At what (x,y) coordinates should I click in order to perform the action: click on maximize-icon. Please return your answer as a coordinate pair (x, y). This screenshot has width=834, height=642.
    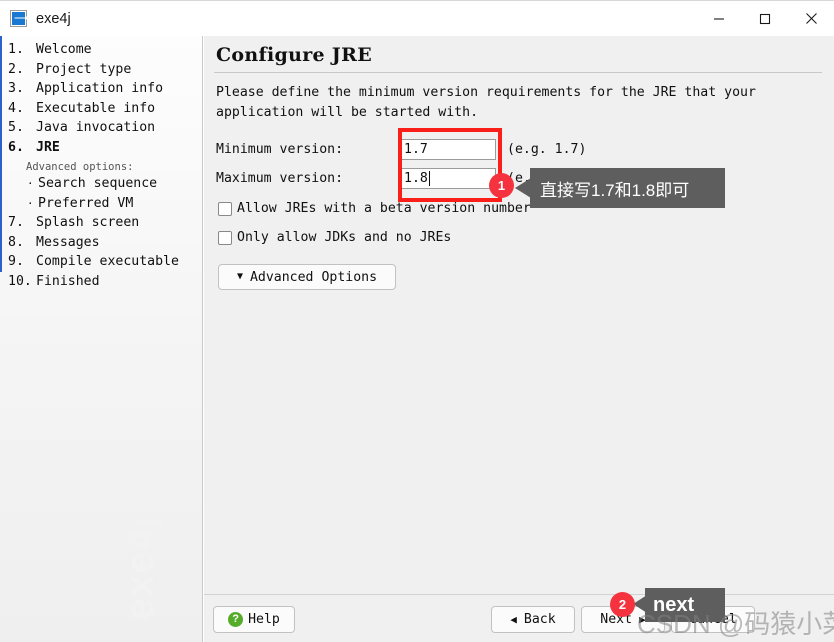
    Looking at the image, I should click on (765, 18).